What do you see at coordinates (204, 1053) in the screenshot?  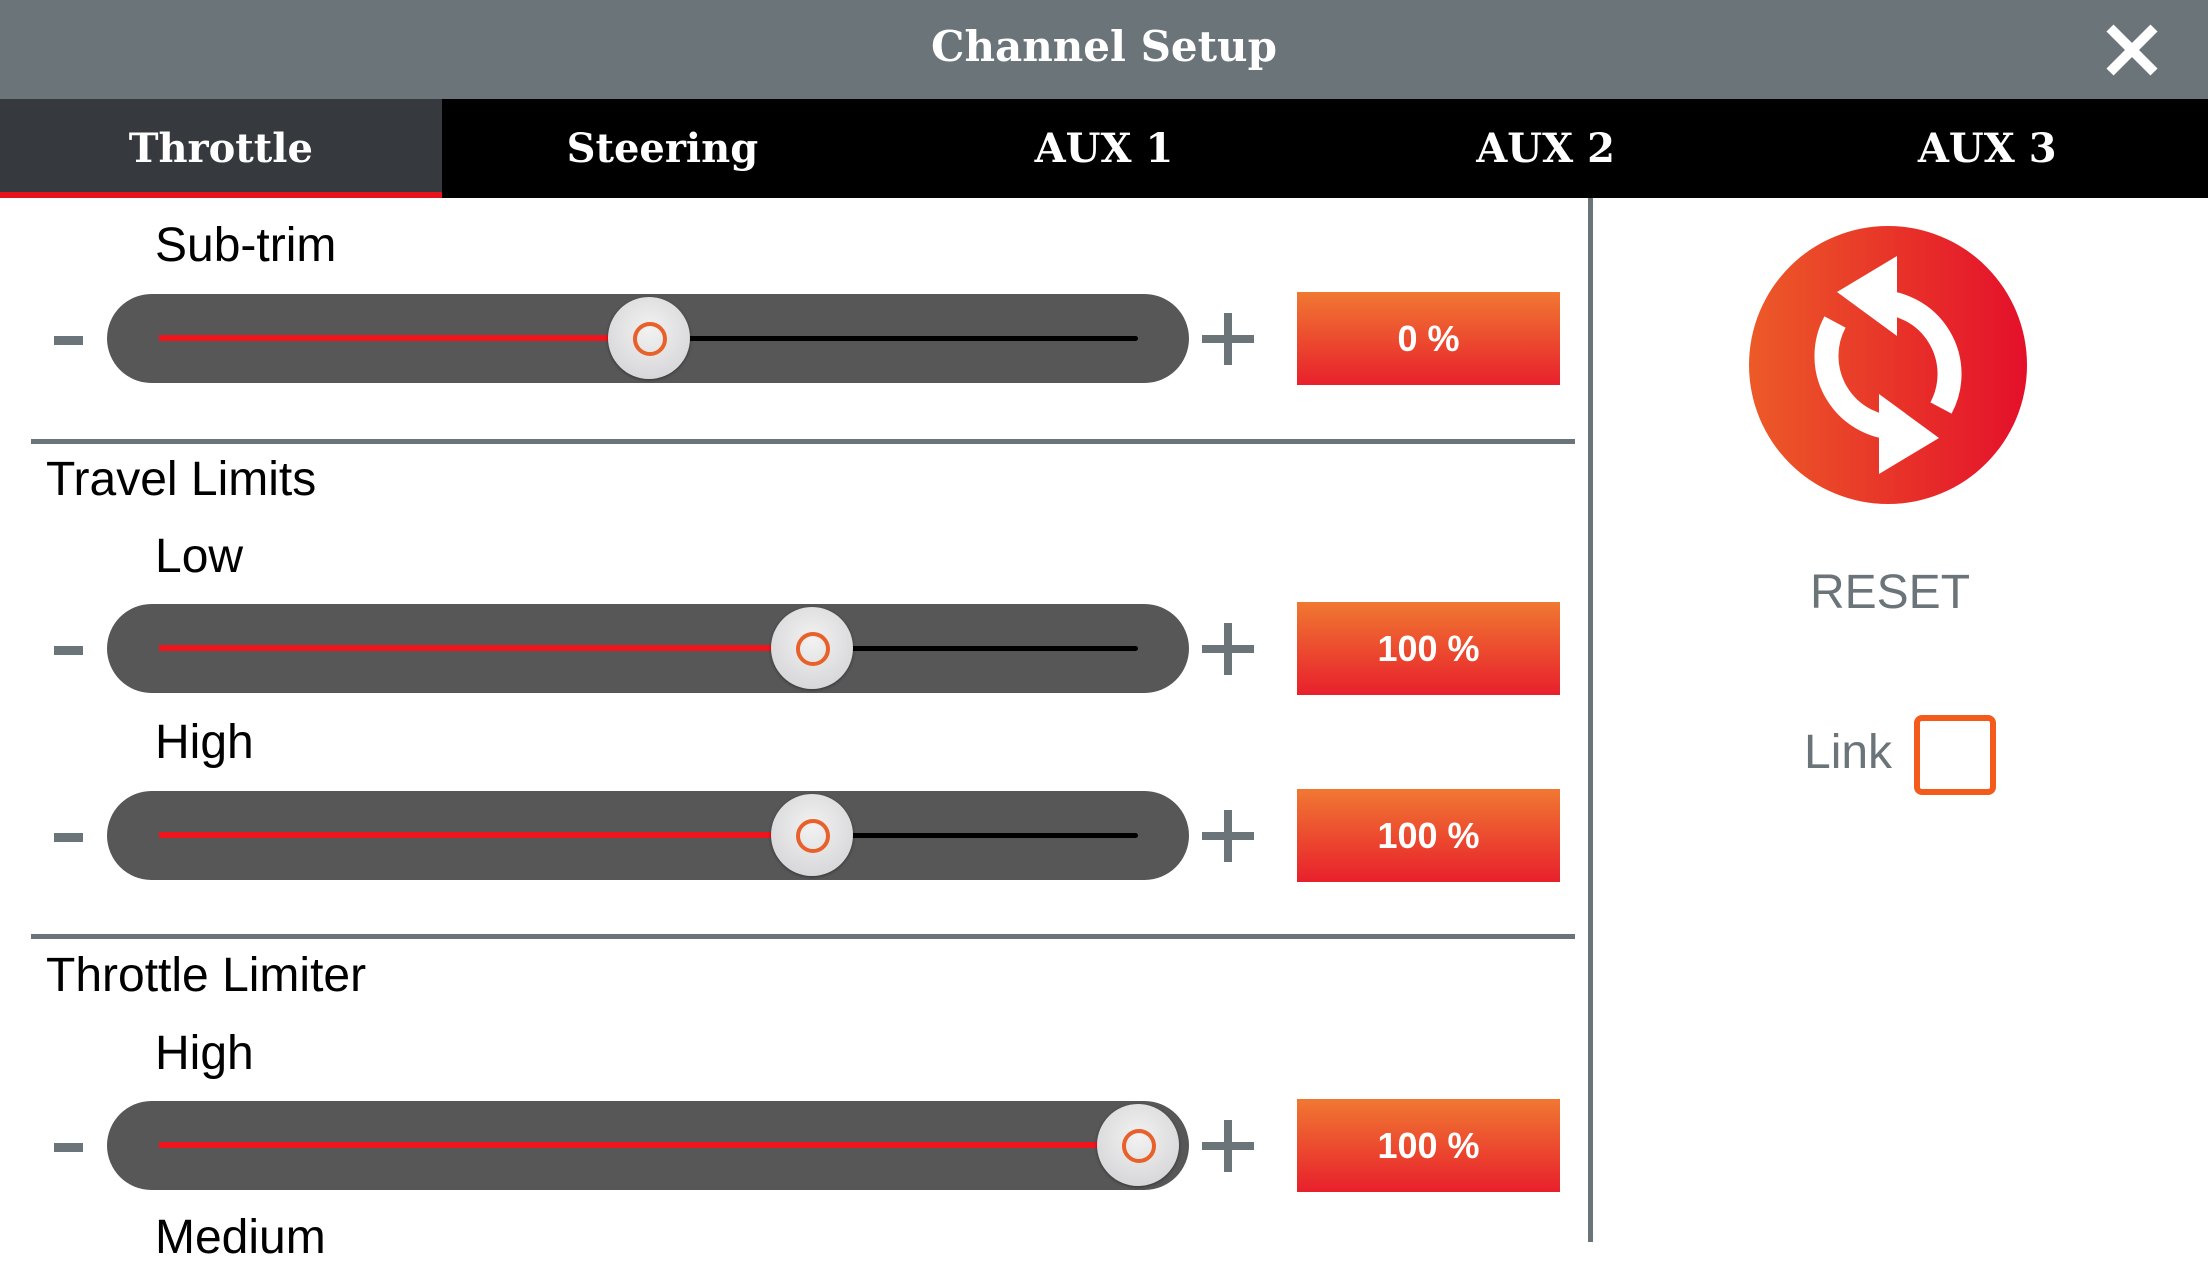 I see `limiter-high-label: High` at bounding box center [204, 1053].